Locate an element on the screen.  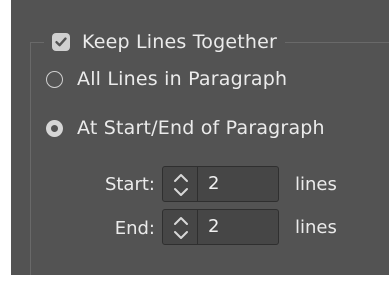
option-all-lines-row: All Lines in Paragraph is located at coordinates (166, 79).